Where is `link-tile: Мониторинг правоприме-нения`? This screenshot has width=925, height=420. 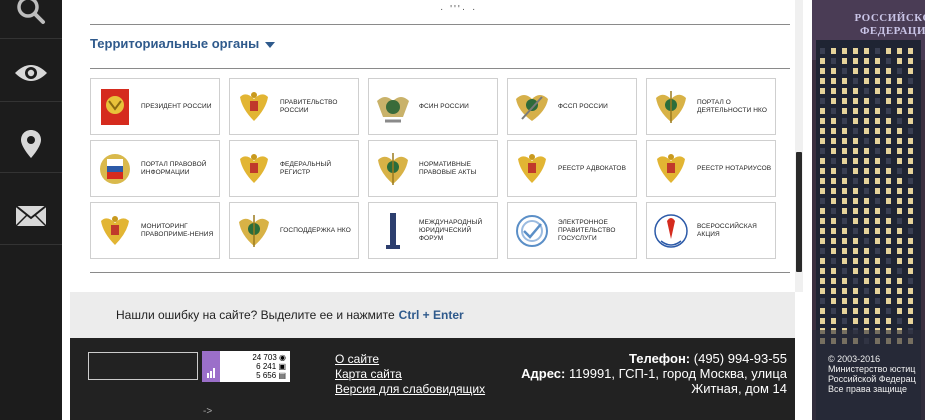 link-tile: Мониторинг правоприме-нения is located at coordinates (155, 230).